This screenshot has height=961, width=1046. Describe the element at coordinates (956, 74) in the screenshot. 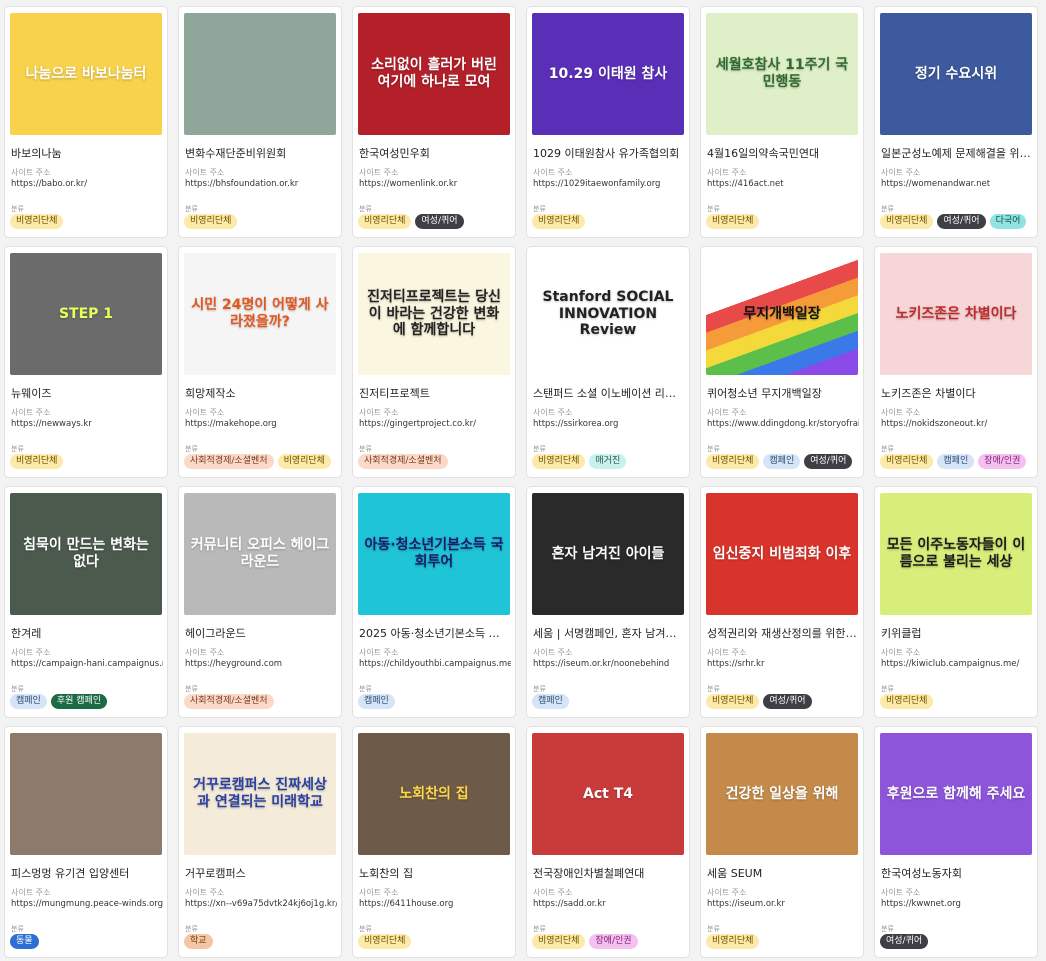

I see `site-thumbnail: 정기 수요시위` at that location.